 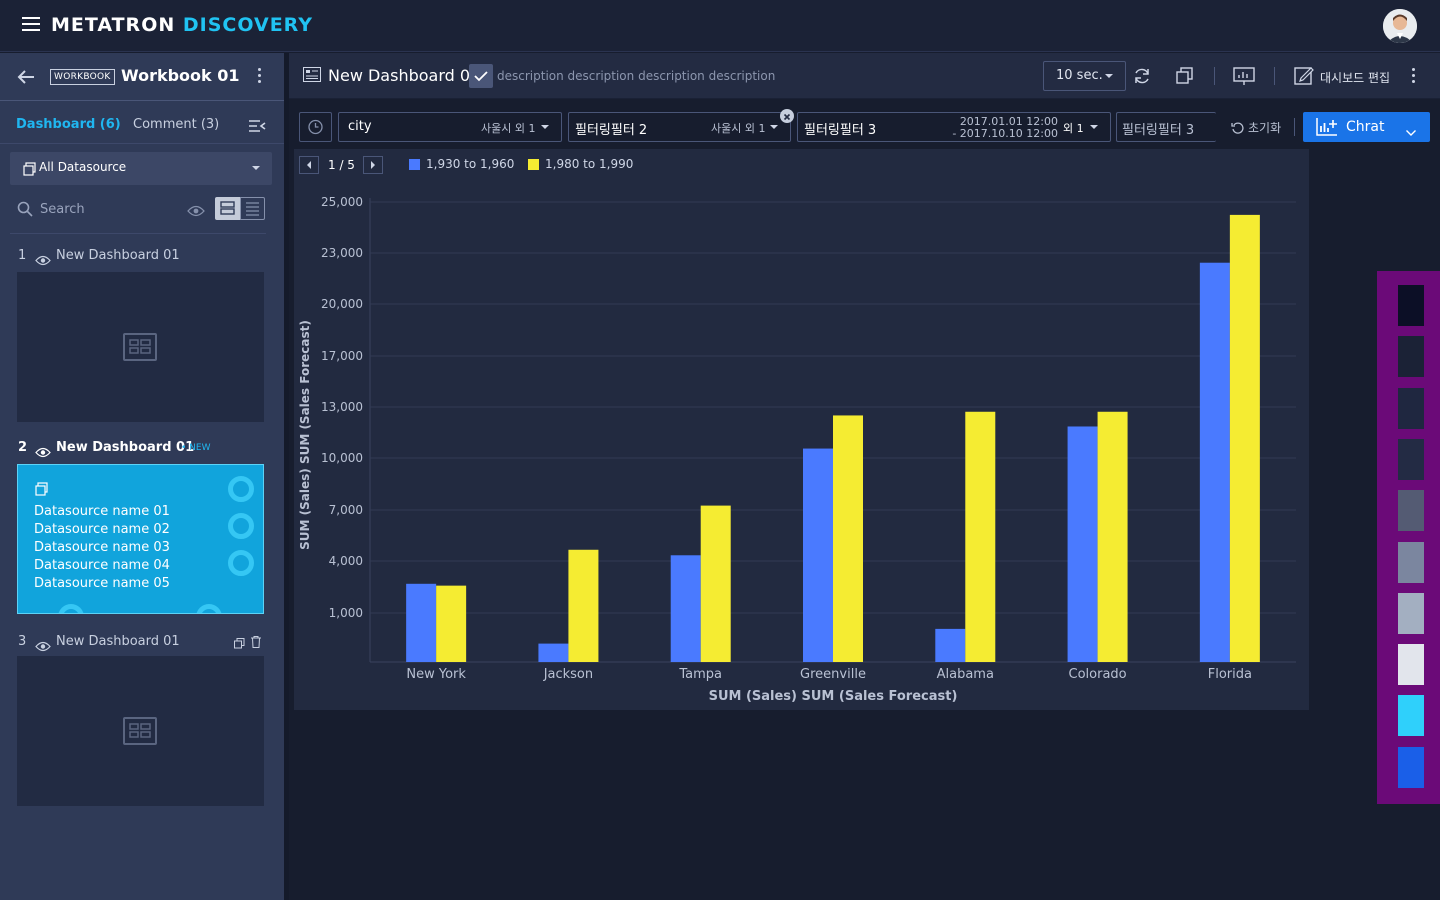 I want to click on legend-label: 1,930 to 1,960, so click(x=470, y=164).